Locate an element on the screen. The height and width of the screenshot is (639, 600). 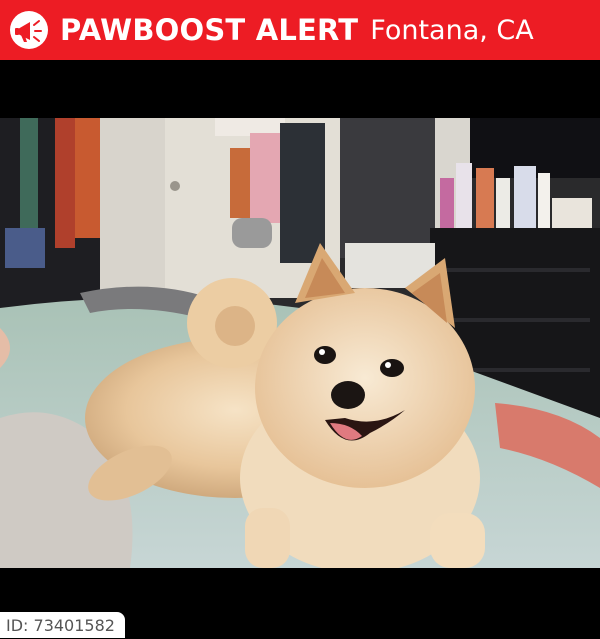
pet-id-label: ID: 73401582 is located at coordinates (62, 625).